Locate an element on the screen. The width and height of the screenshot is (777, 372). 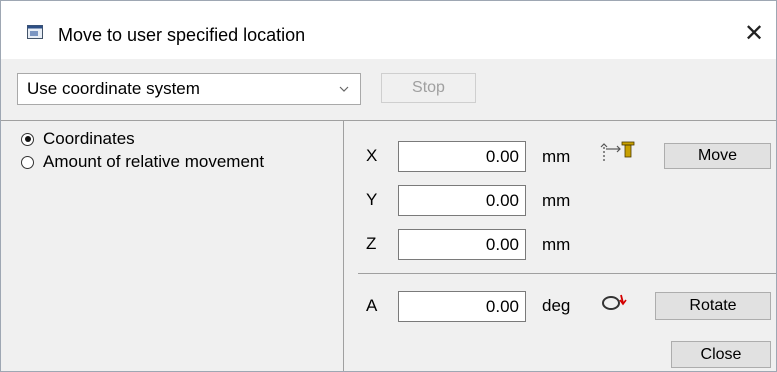
panel-divider is located at coordinates (343, 246).